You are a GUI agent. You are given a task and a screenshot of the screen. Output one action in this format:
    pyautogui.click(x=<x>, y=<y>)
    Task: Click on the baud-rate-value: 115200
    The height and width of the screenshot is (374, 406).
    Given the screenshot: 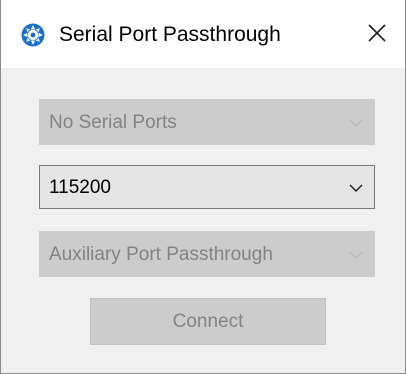 What is the action you would take?
    pyautogui.click(x=80, y=187)
    